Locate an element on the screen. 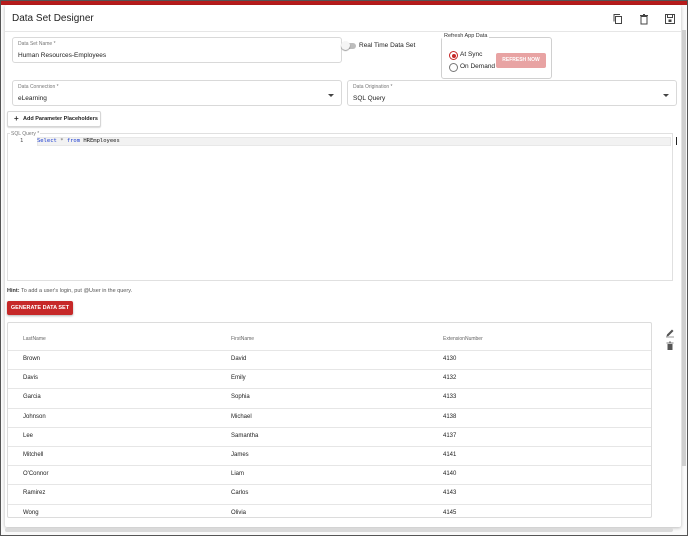 The height and width of the screenshot is (536, 688). column-header: ExtensionNumber is located at coordinates (463, 339).